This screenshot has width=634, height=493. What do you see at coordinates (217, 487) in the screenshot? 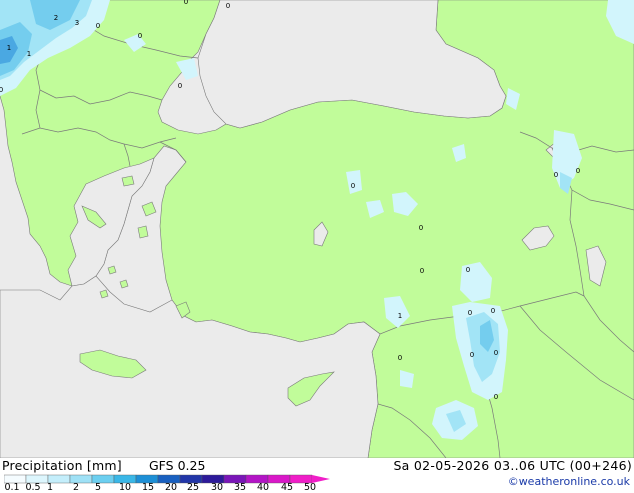
I see `legend-tick-label: 30` at bounding box center [217, 487].